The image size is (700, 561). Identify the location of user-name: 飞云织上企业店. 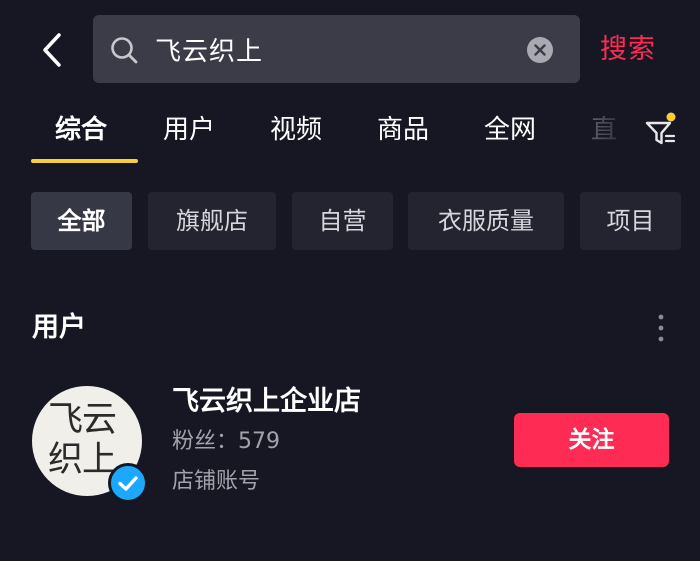
(266, 402).